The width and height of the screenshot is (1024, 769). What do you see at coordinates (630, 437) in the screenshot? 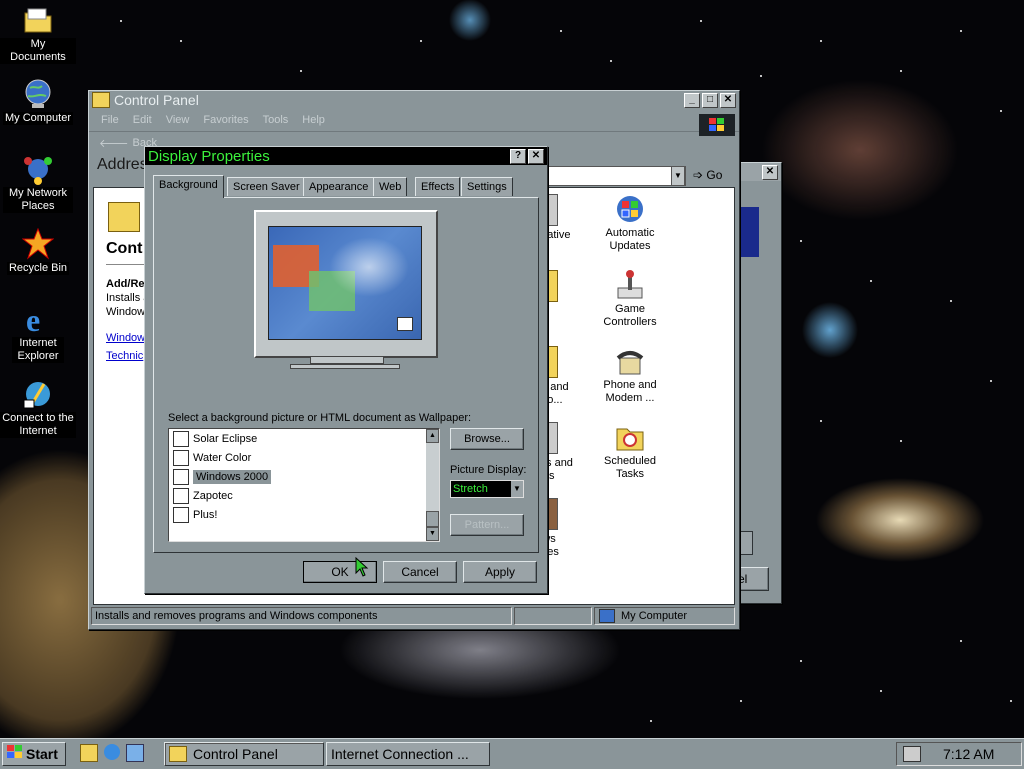
I see `scheduled-tasks-icon` at bounding box center [630, 437].